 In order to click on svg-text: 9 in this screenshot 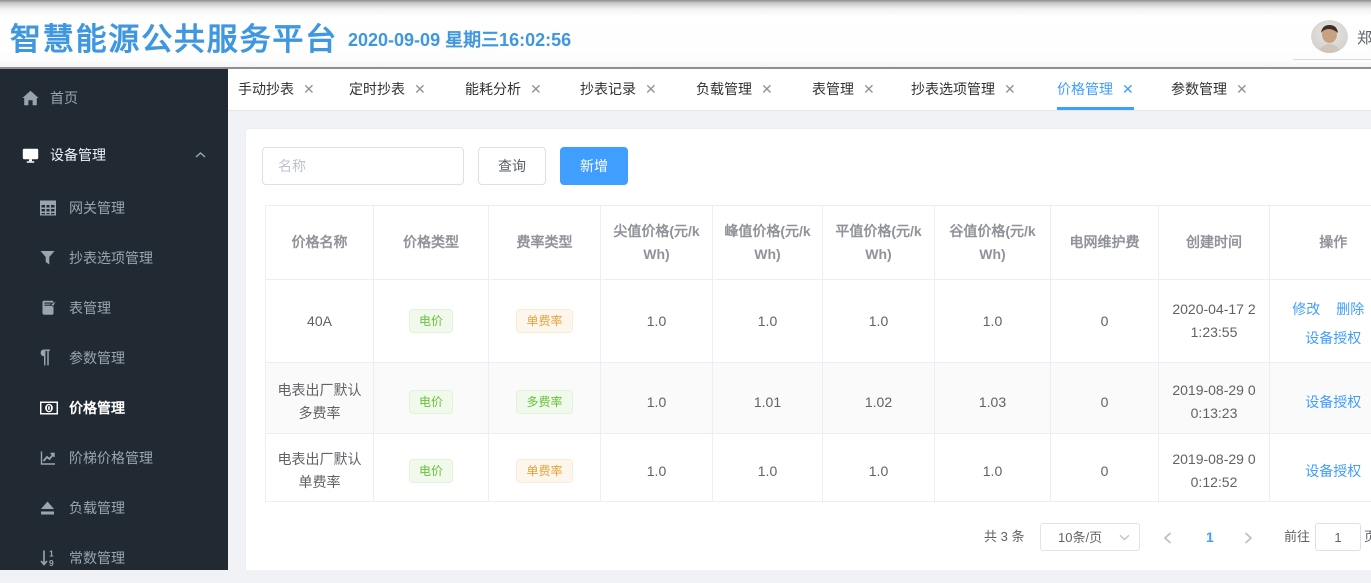, I will do `click(51, 562)`.